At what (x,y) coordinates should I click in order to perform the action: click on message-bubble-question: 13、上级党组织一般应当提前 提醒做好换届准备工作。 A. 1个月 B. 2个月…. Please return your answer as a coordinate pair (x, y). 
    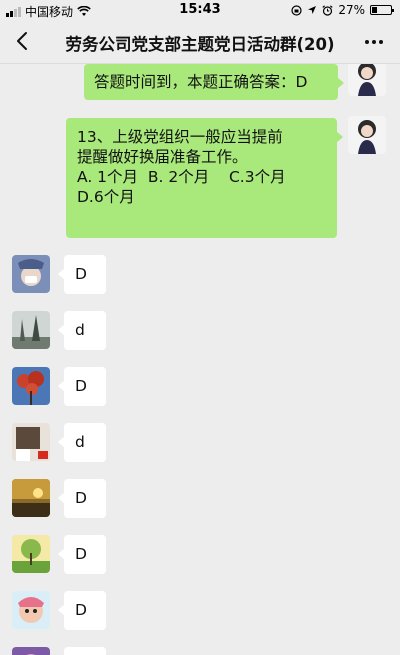
    Looking at the image, I should click on (204, 178).